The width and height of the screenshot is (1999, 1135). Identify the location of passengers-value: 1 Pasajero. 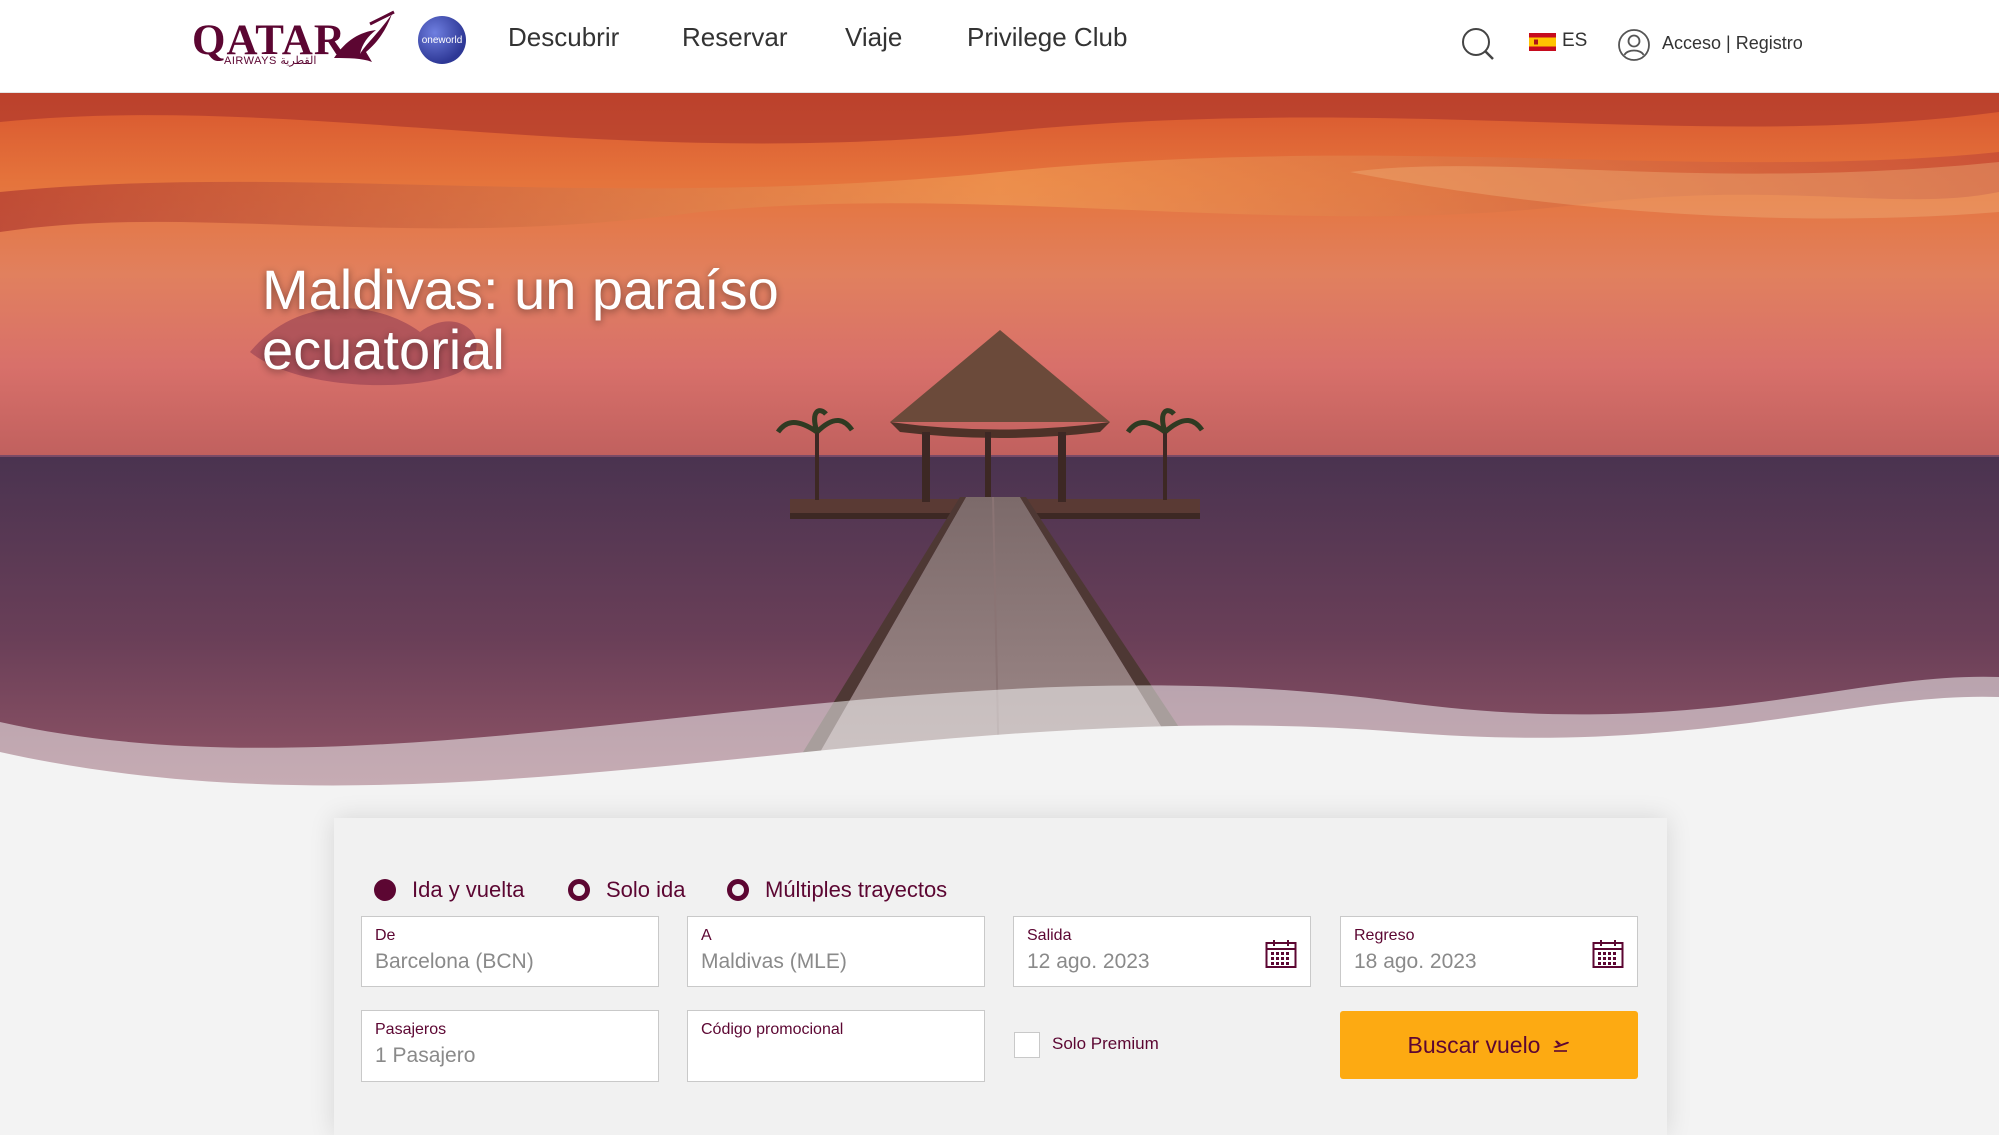
(425, 1055).